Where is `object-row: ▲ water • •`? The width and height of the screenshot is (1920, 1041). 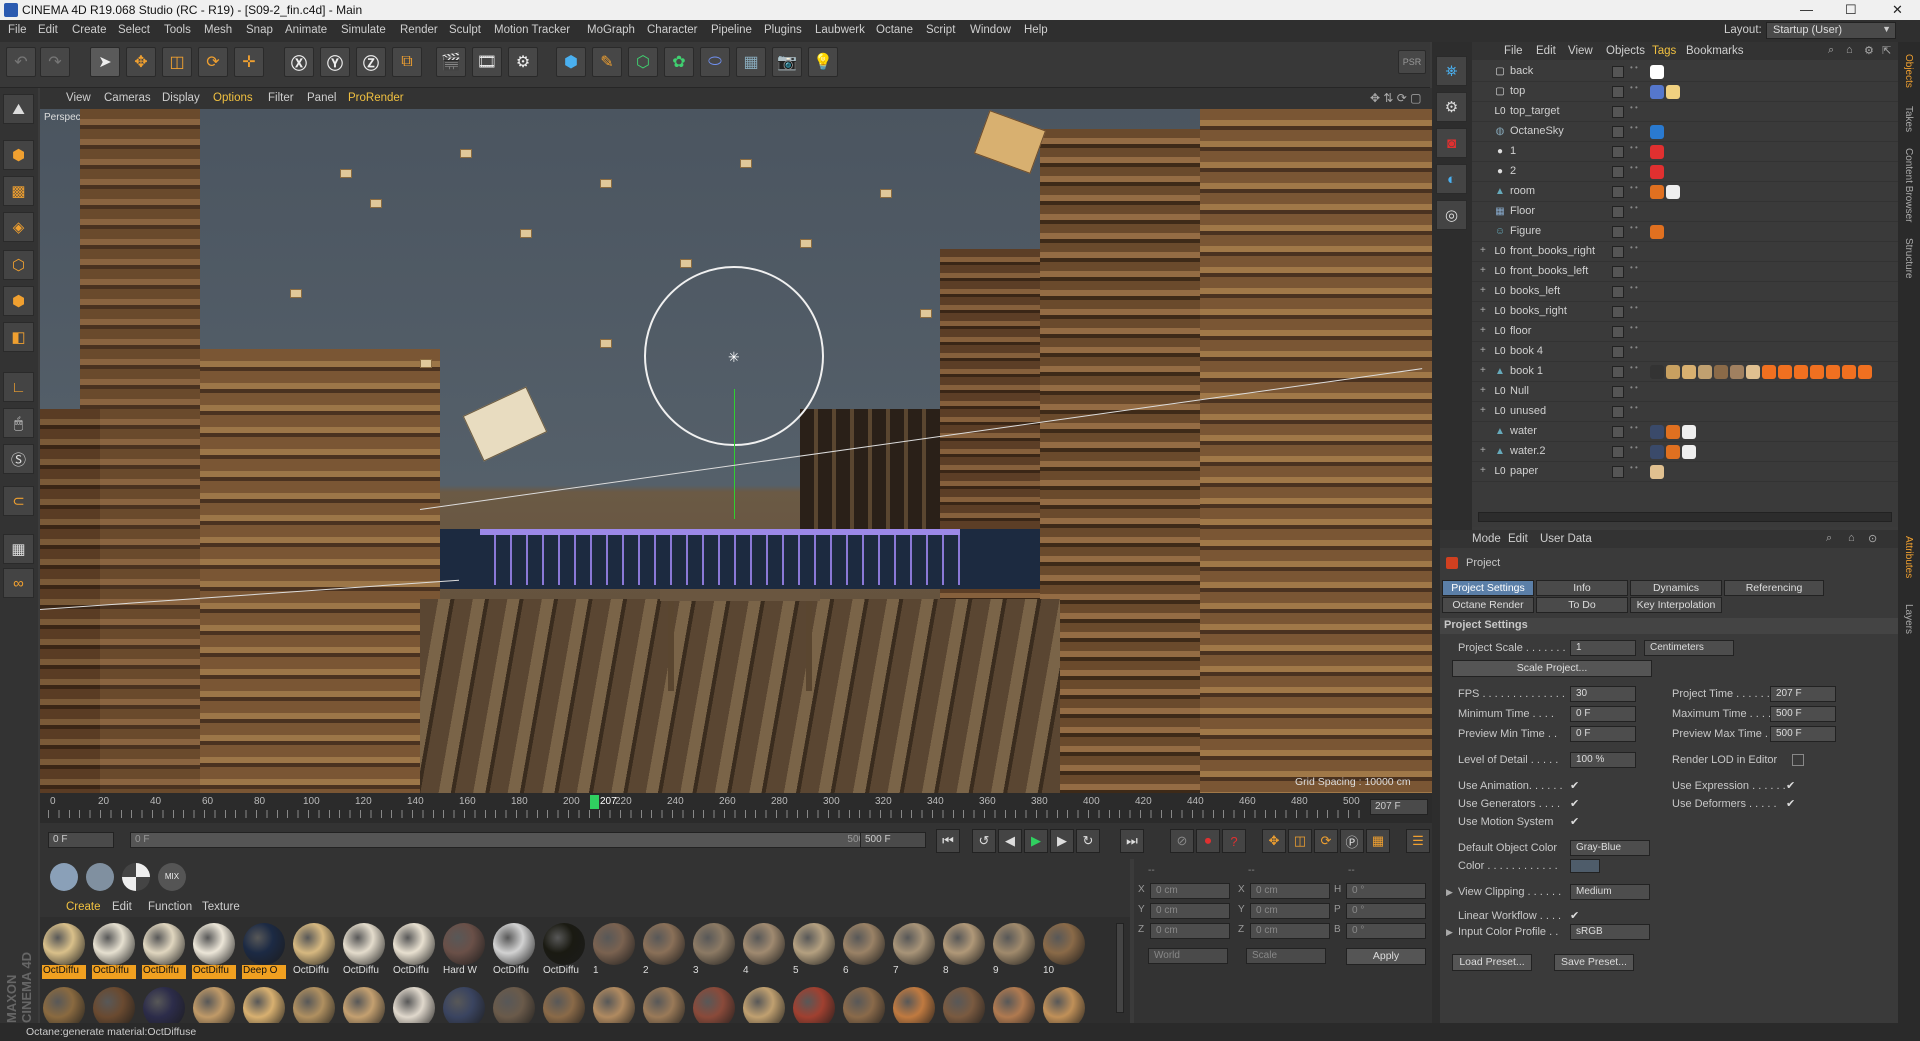 object-row: ▲ water • • is located at coordinates (1685, 432).